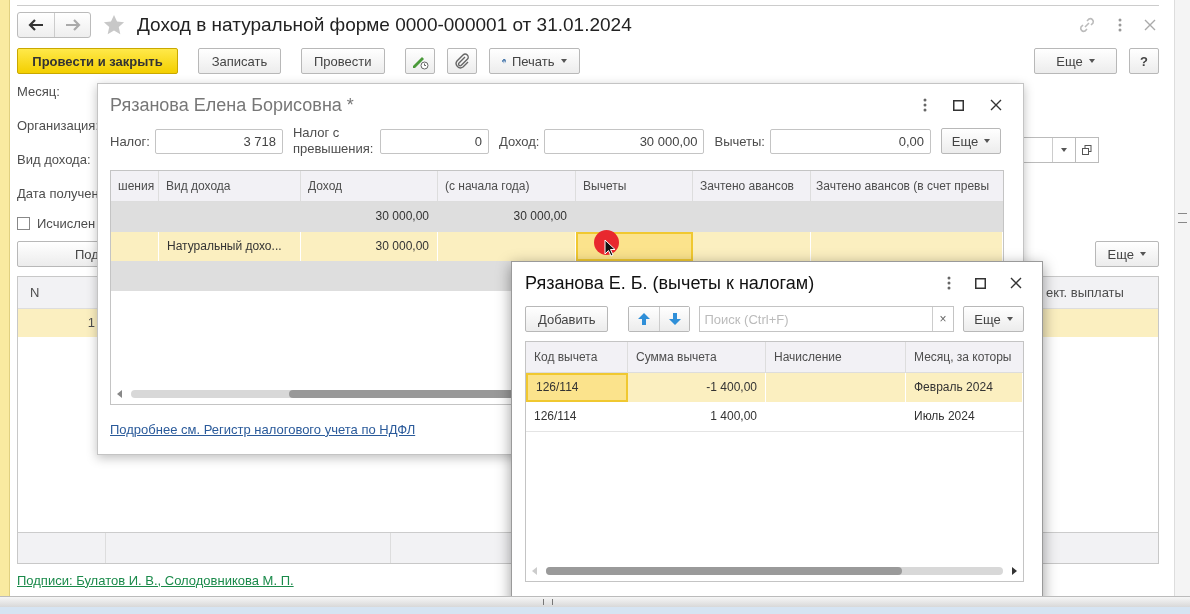  Describe the element at coordinates (58, 125) in the screenshot. I see `field-label: Организация:` at that location.